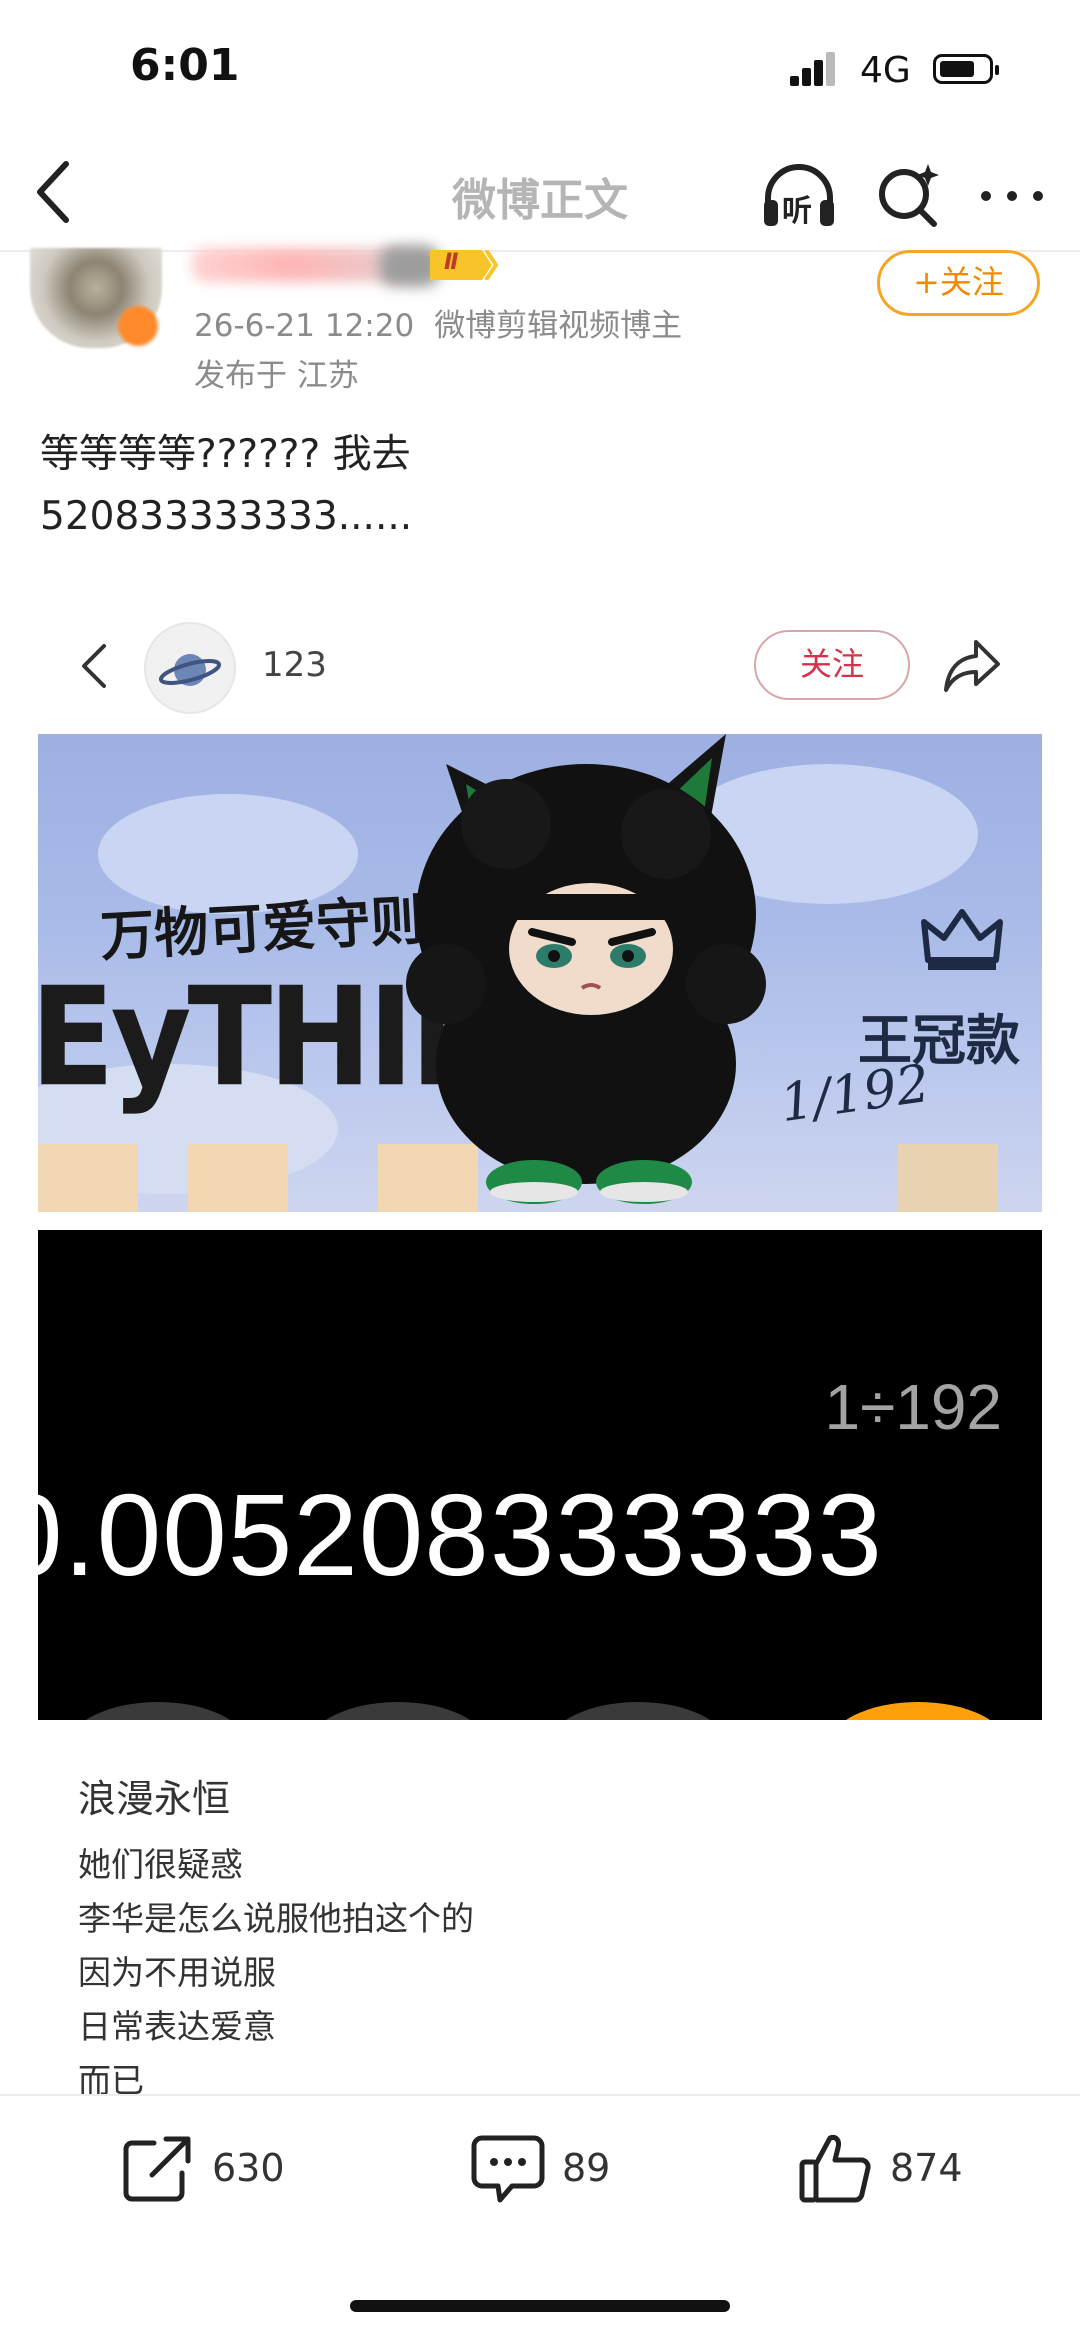 This screenshot has height=2339, width=1080. What do you see at coordinates (465, 265) in the screenshot?
I see `level-badge: Ⅱ` at bounding box center [465, 265].